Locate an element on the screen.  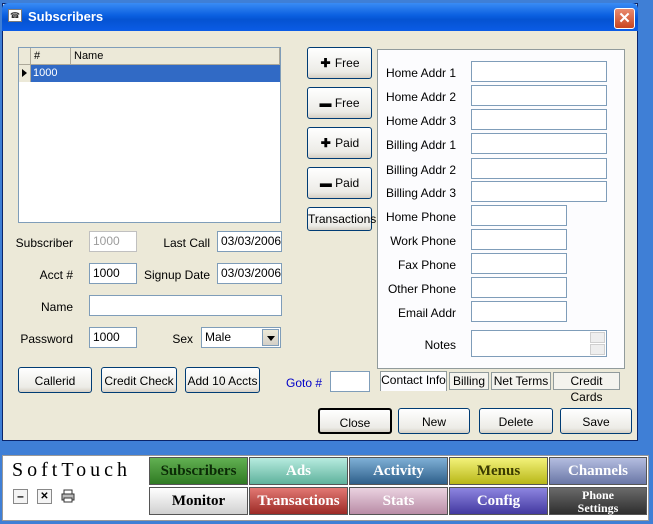
work-phone-label: Work Phone is located at coordinates (423, 241).